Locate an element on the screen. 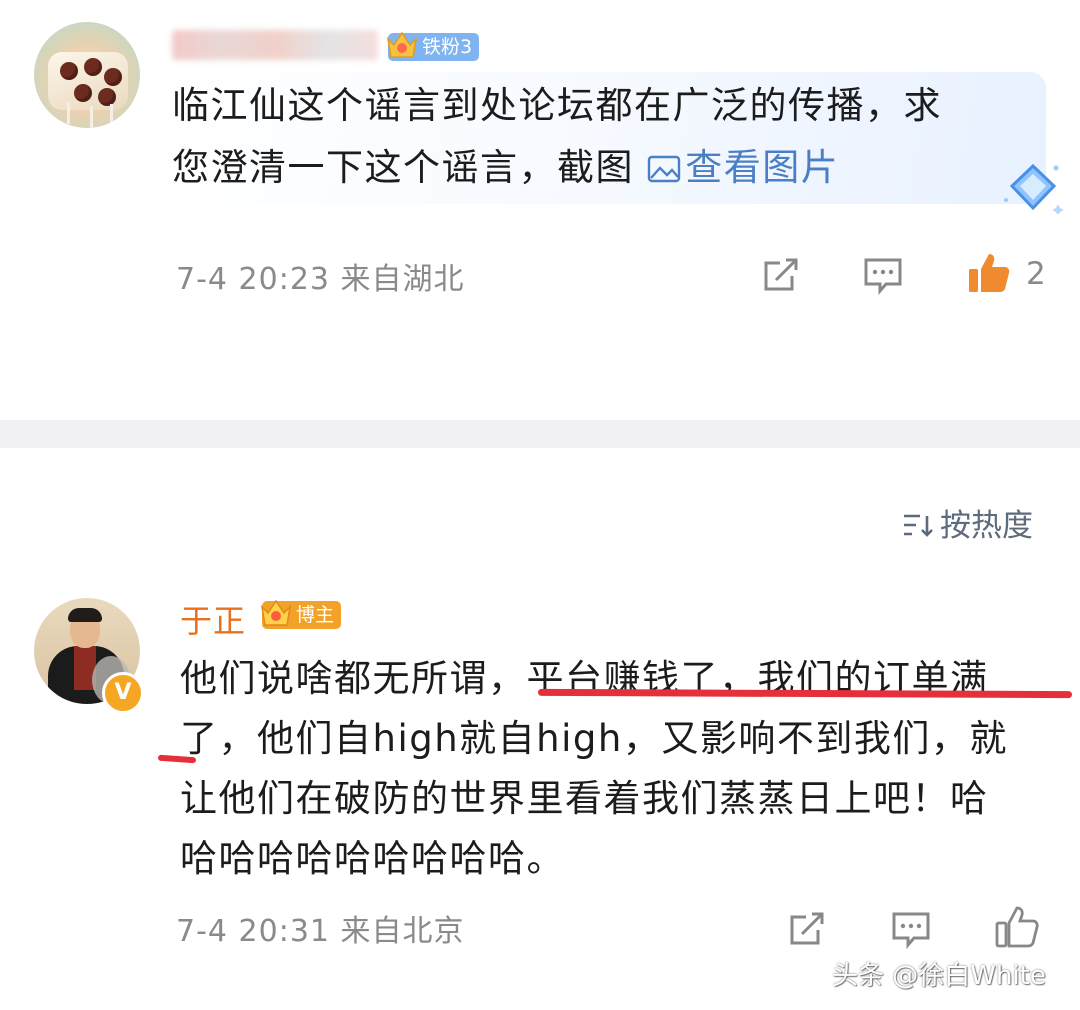 The height and width of the screenshot is (1010, 1080). comment-text-line: 了，他们自high就自high，又影响不到我们，就 is located at coordinates (594, 738).